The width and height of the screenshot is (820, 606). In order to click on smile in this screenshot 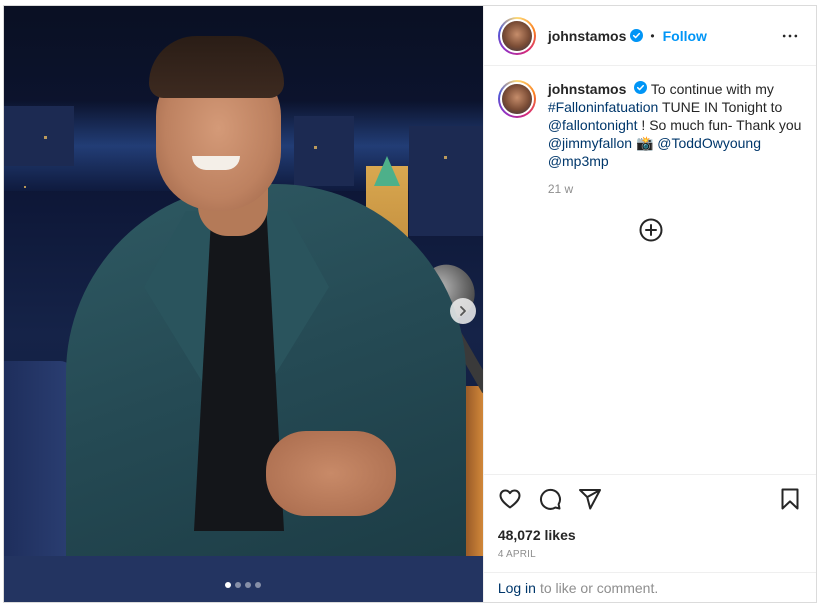, I will do `click(216, 163)`.